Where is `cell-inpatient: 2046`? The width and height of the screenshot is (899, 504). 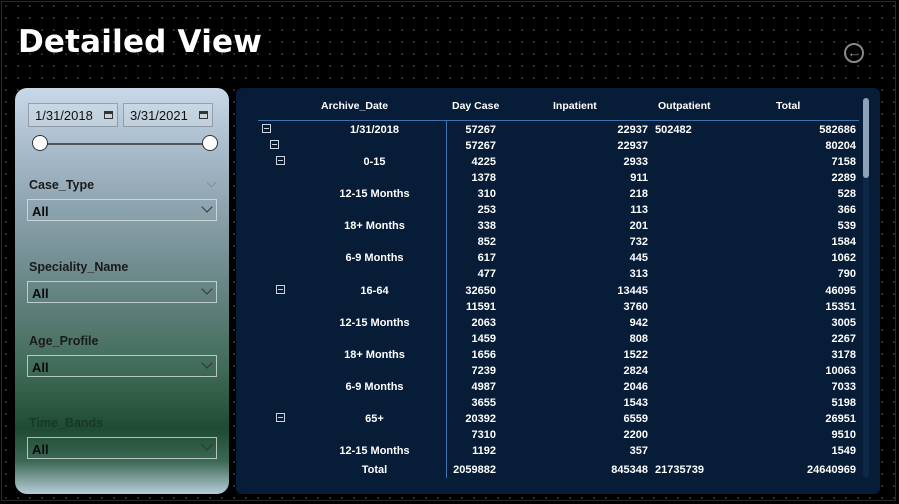
cell-inpatient: 2046 is located at coordinates (635, 386).